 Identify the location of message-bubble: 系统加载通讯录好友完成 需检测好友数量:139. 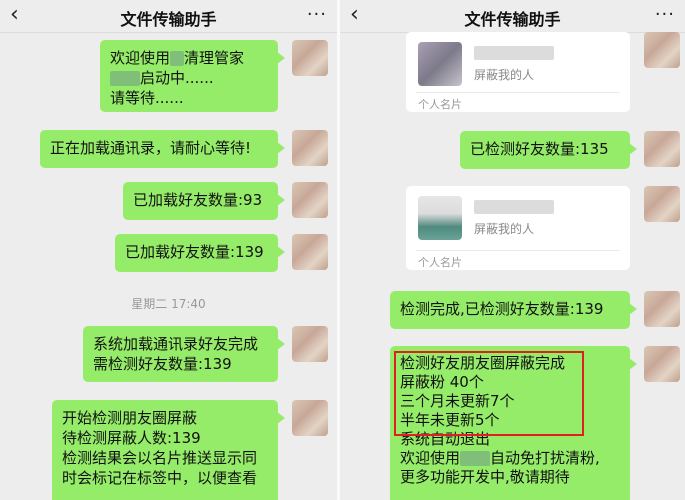
(184, 354).